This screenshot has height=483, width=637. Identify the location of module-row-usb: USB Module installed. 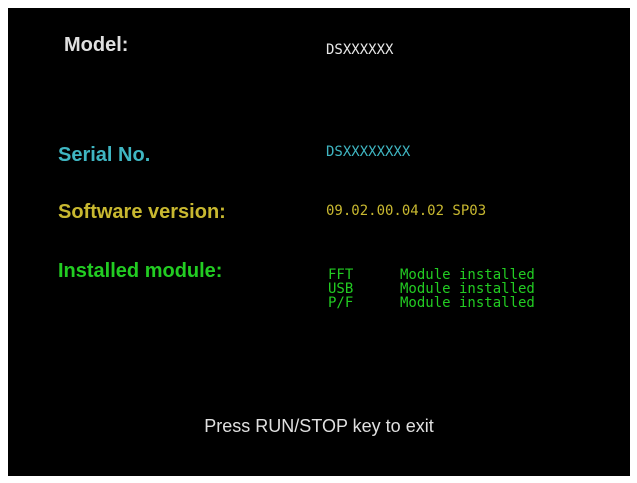
(431, 289).